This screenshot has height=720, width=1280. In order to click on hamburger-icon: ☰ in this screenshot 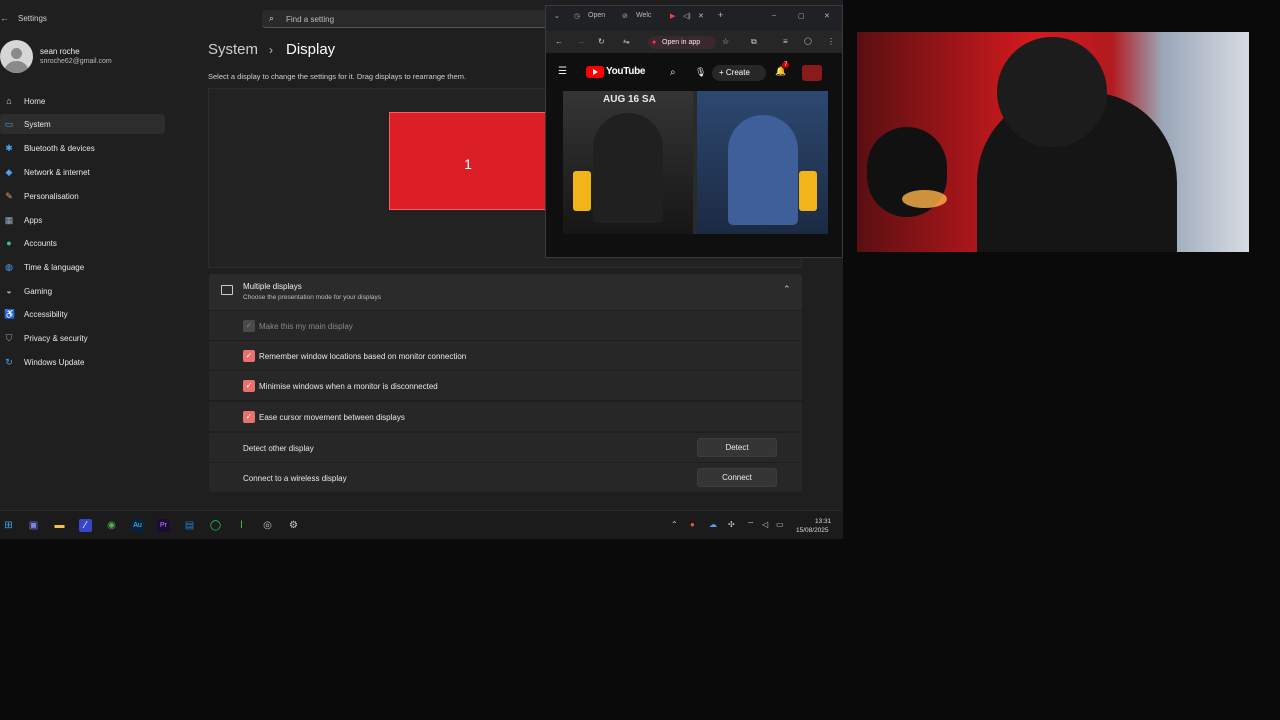, I will do `click(562, 71)`.